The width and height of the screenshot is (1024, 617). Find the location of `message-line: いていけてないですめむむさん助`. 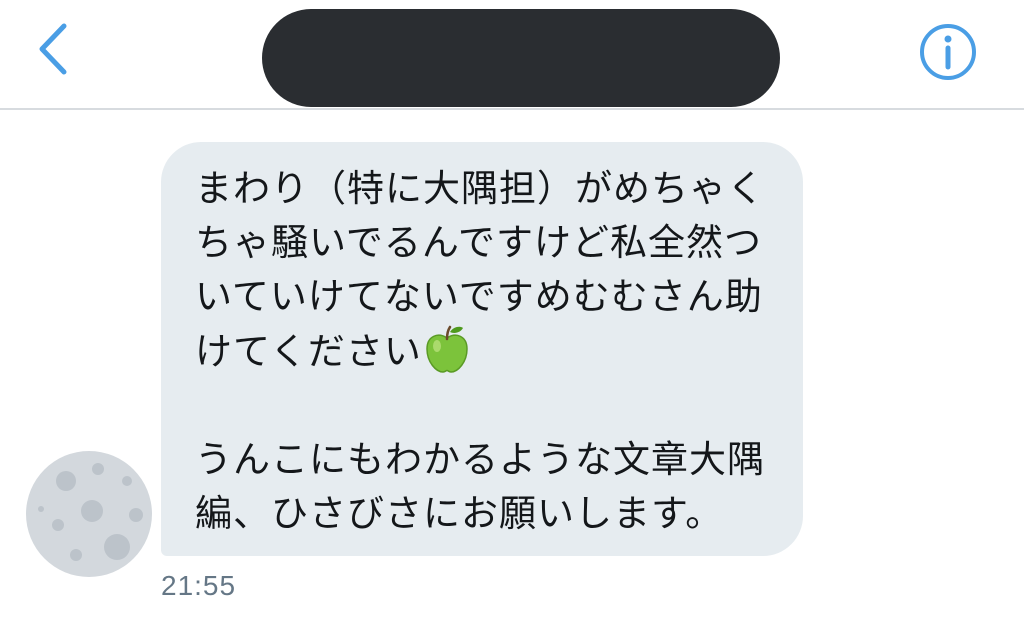

message-line: いていけてないですめむむさん助 is located at coordinates (479, 296).